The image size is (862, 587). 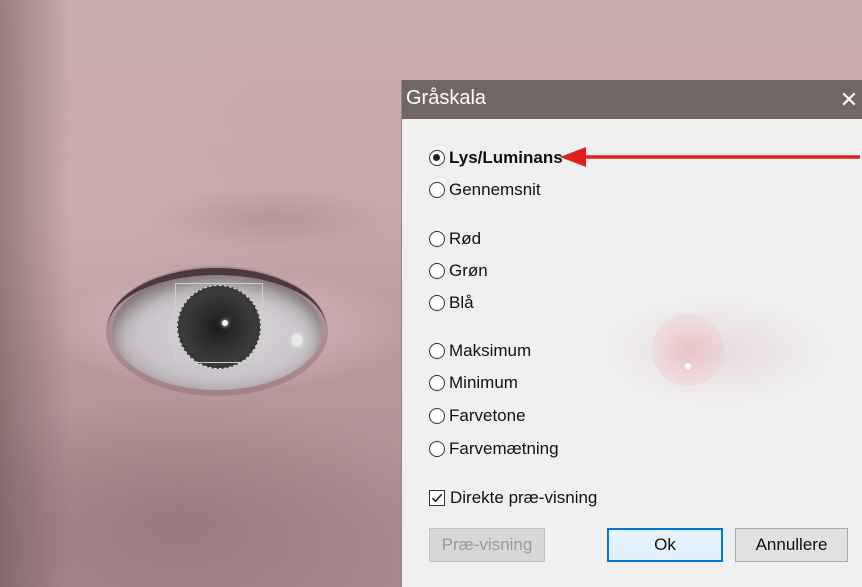 I want to click on radio-farvemaetning: Farvemætning, so click(x=494, y=449).